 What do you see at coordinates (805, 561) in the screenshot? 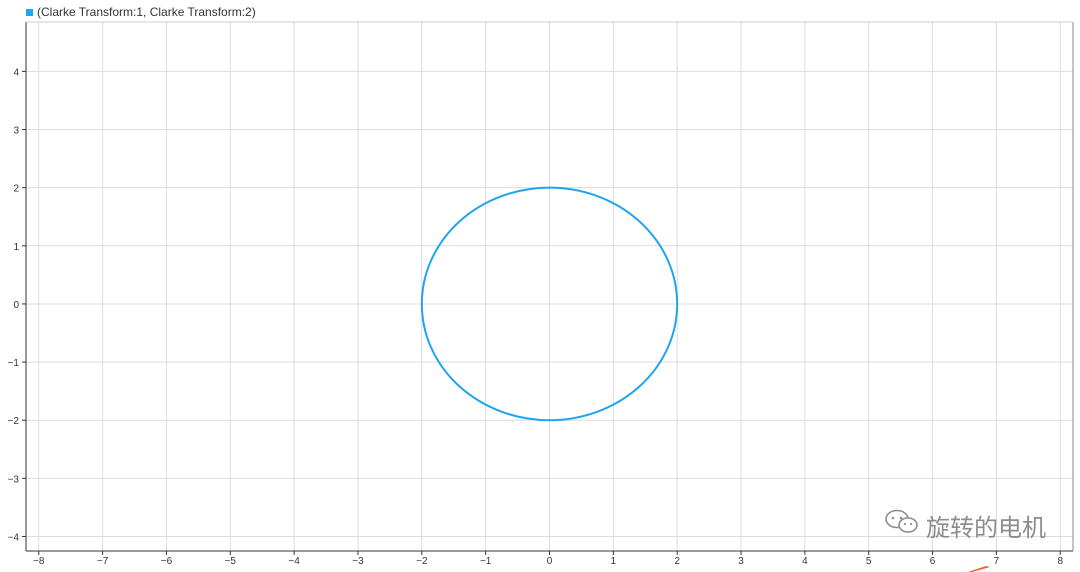
I see `x-tick-label: 4` at bounding box center [805, 561].